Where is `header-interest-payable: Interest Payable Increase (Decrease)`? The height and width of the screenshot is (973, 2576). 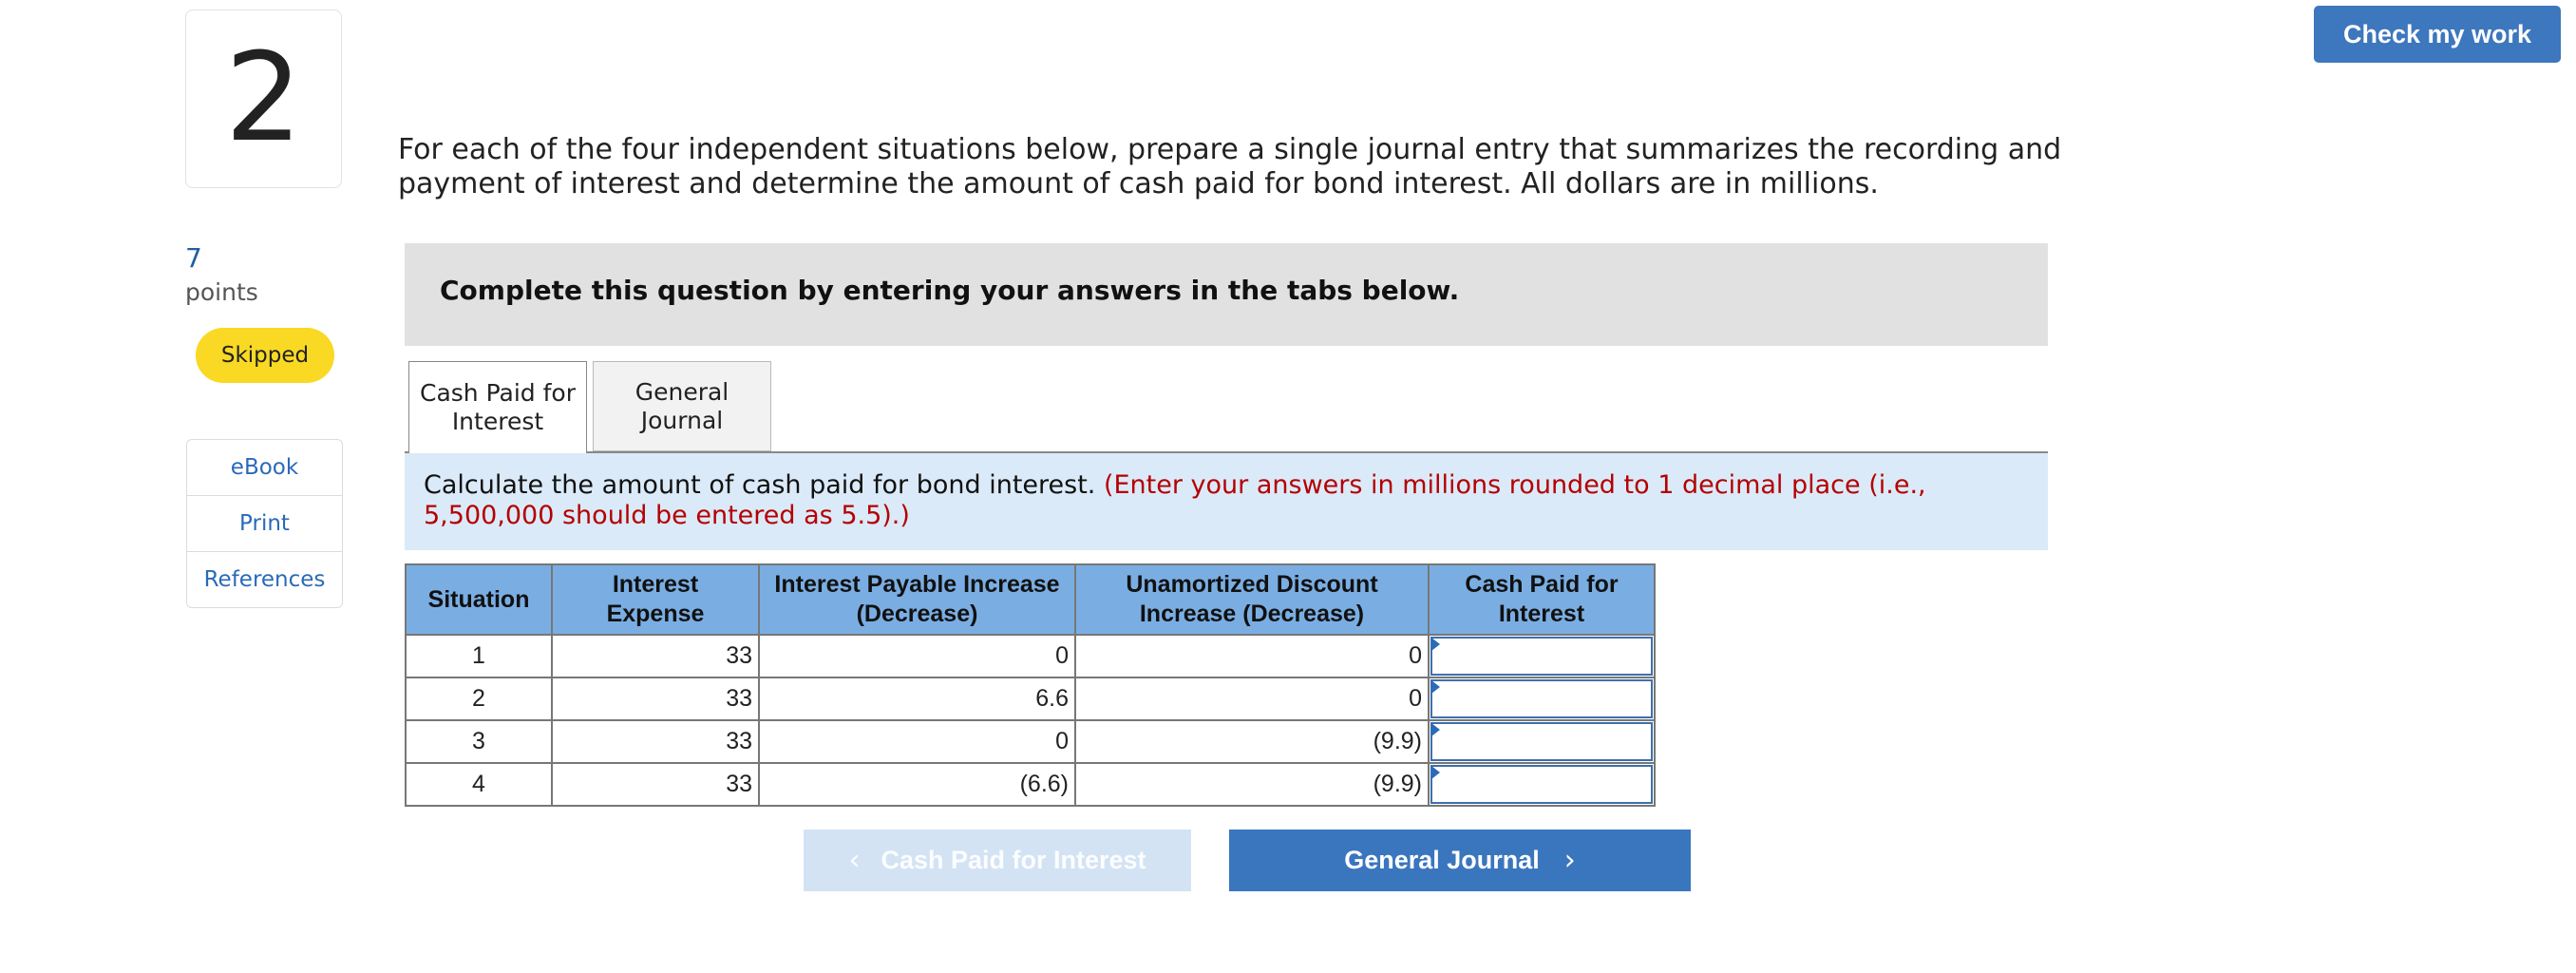 header-interest-payable: Interest Payable Increase (Decrease) is located at coordinates (917, 599).